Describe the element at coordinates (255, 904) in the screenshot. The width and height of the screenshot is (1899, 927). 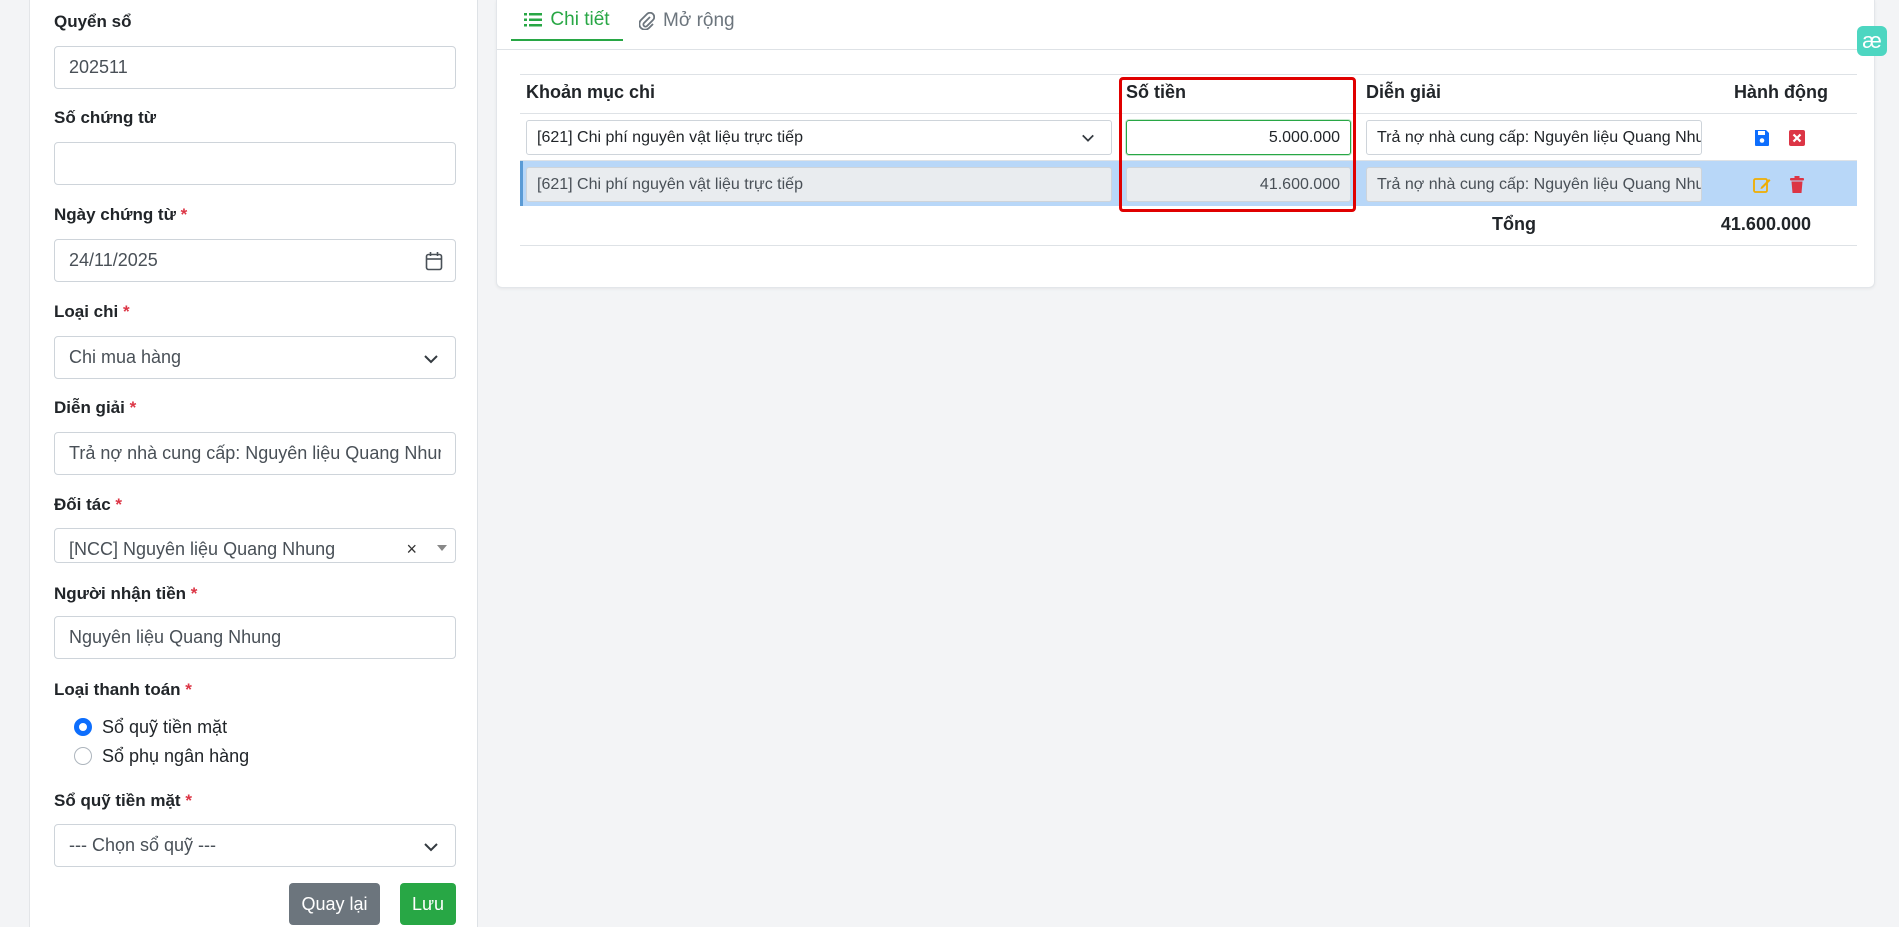
I see `form-actions: Quay lại Lưu` at that location.